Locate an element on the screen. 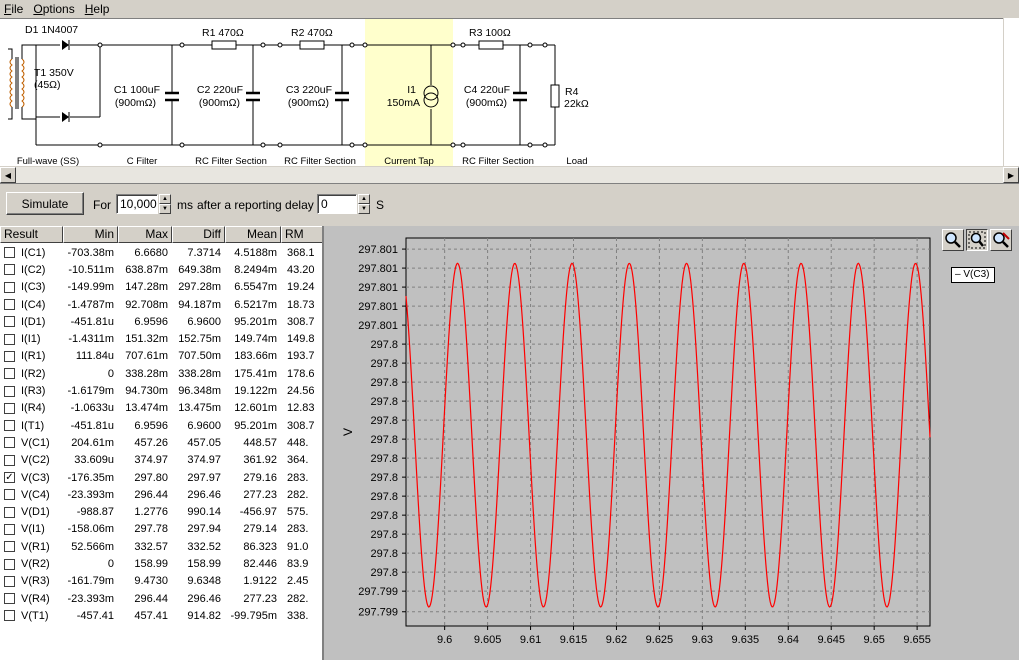 The image size is (1019, 660). header-max: Max is located at coordinates (145, 234).